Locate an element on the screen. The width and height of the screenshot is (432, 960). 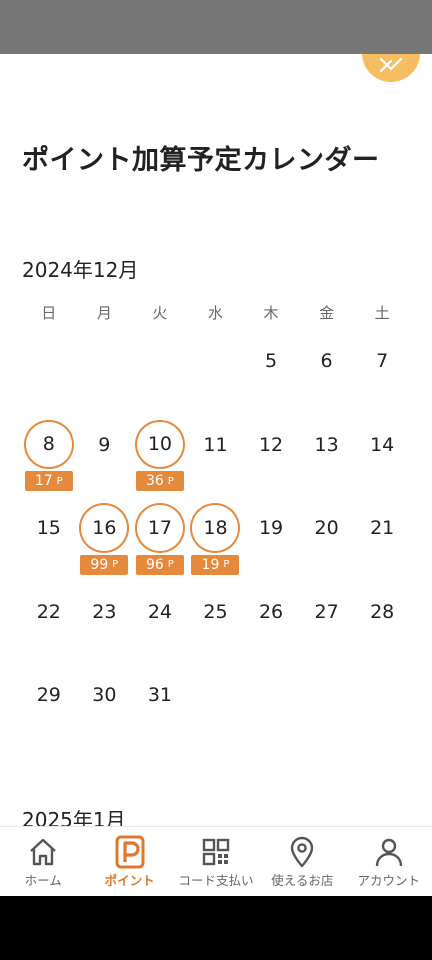
bottom-navigation: ホーム ポイント コード支払い 使えるお店 アカウント is located at coordinates (216, 861).